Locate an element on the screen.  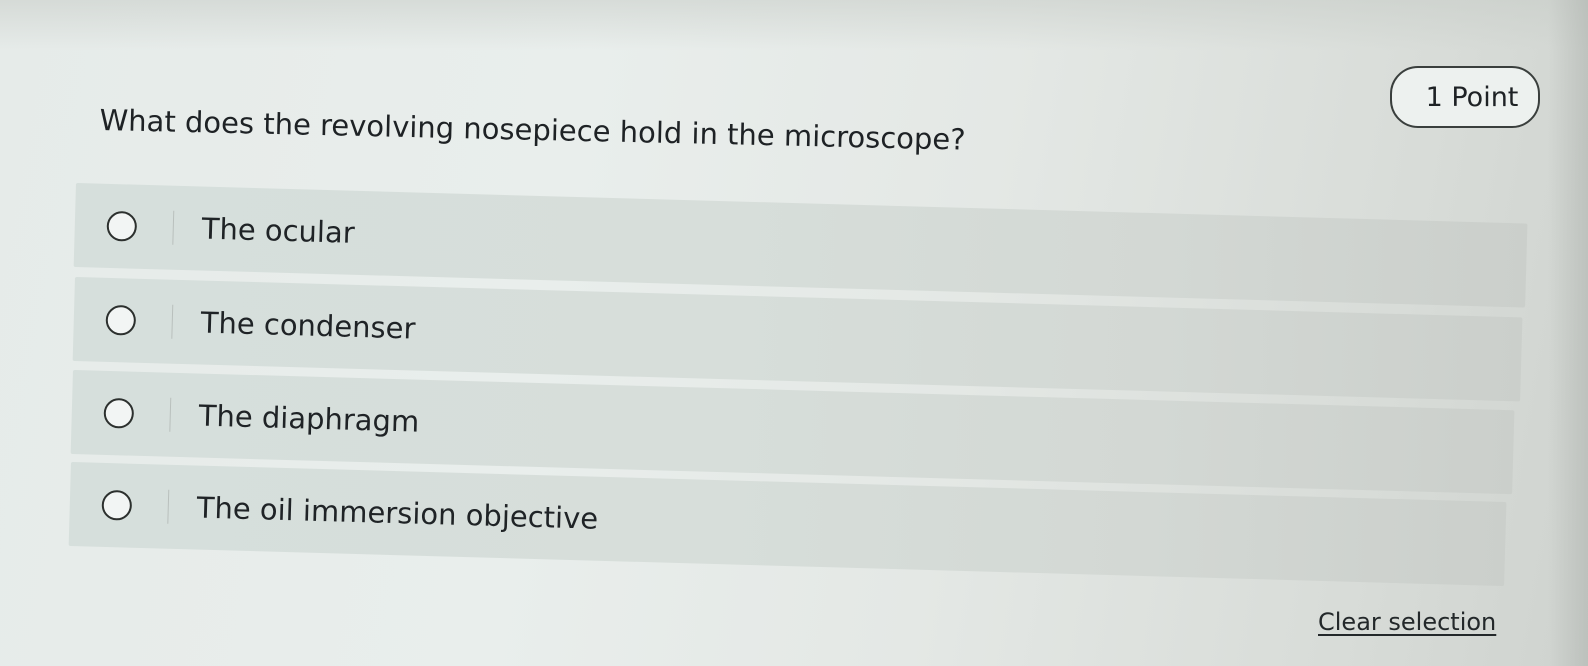
option-label: The condenser is located at coordinates (308, 325).